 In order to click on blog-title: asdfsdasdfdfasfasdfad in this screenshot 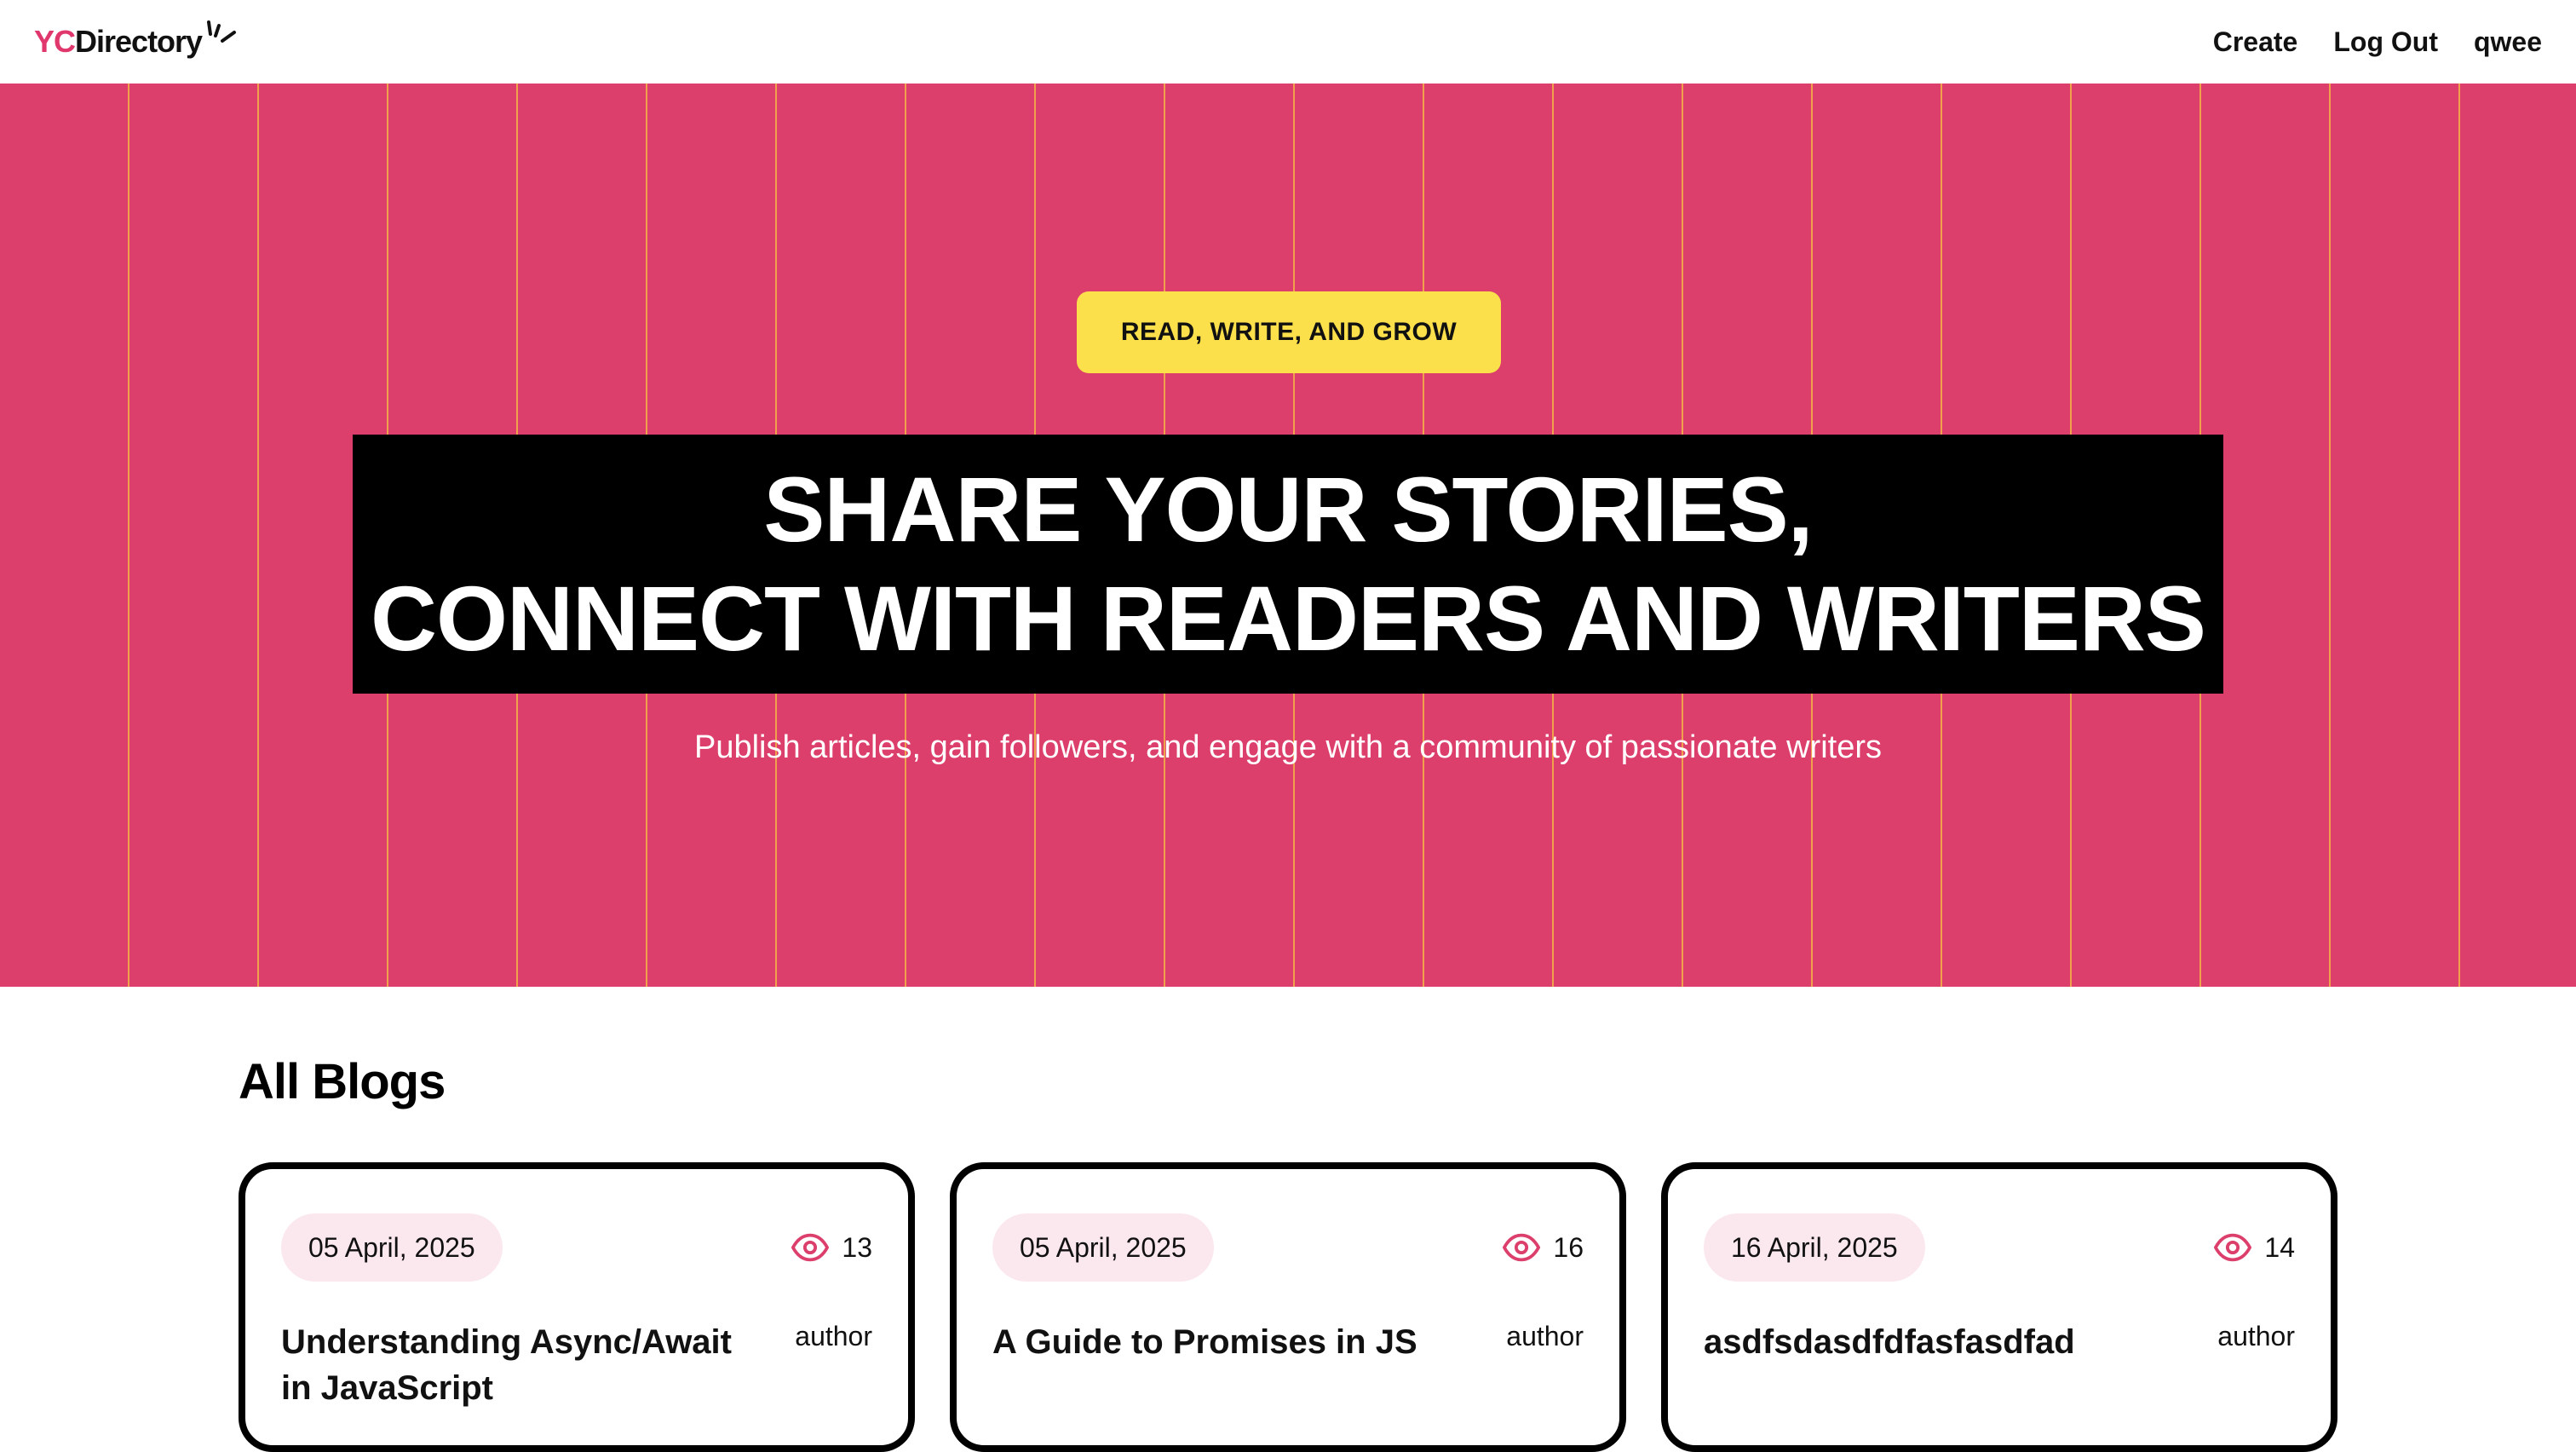, I will do `click(1943, 1342)`.